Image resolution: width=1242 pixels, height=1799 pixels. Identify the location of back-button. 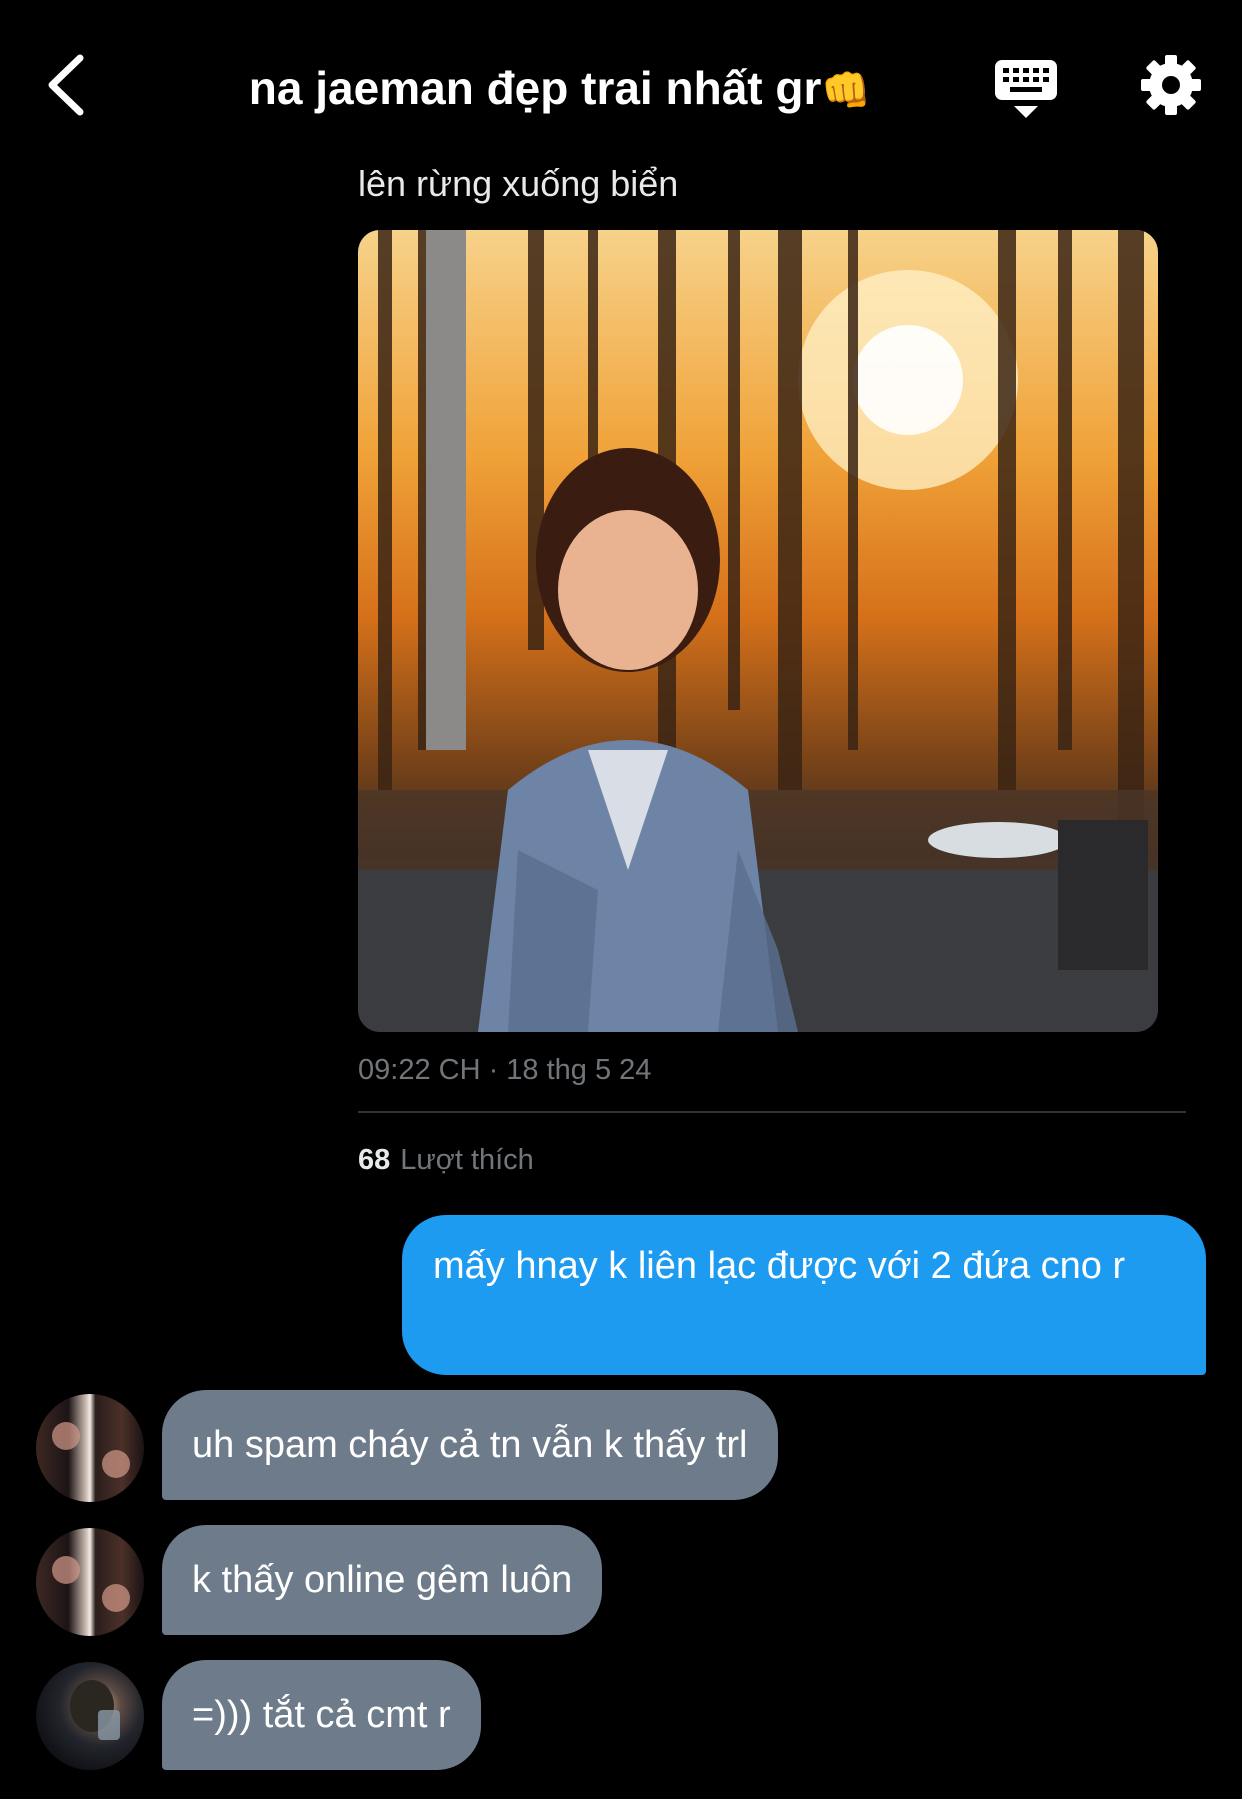
(70, 85).